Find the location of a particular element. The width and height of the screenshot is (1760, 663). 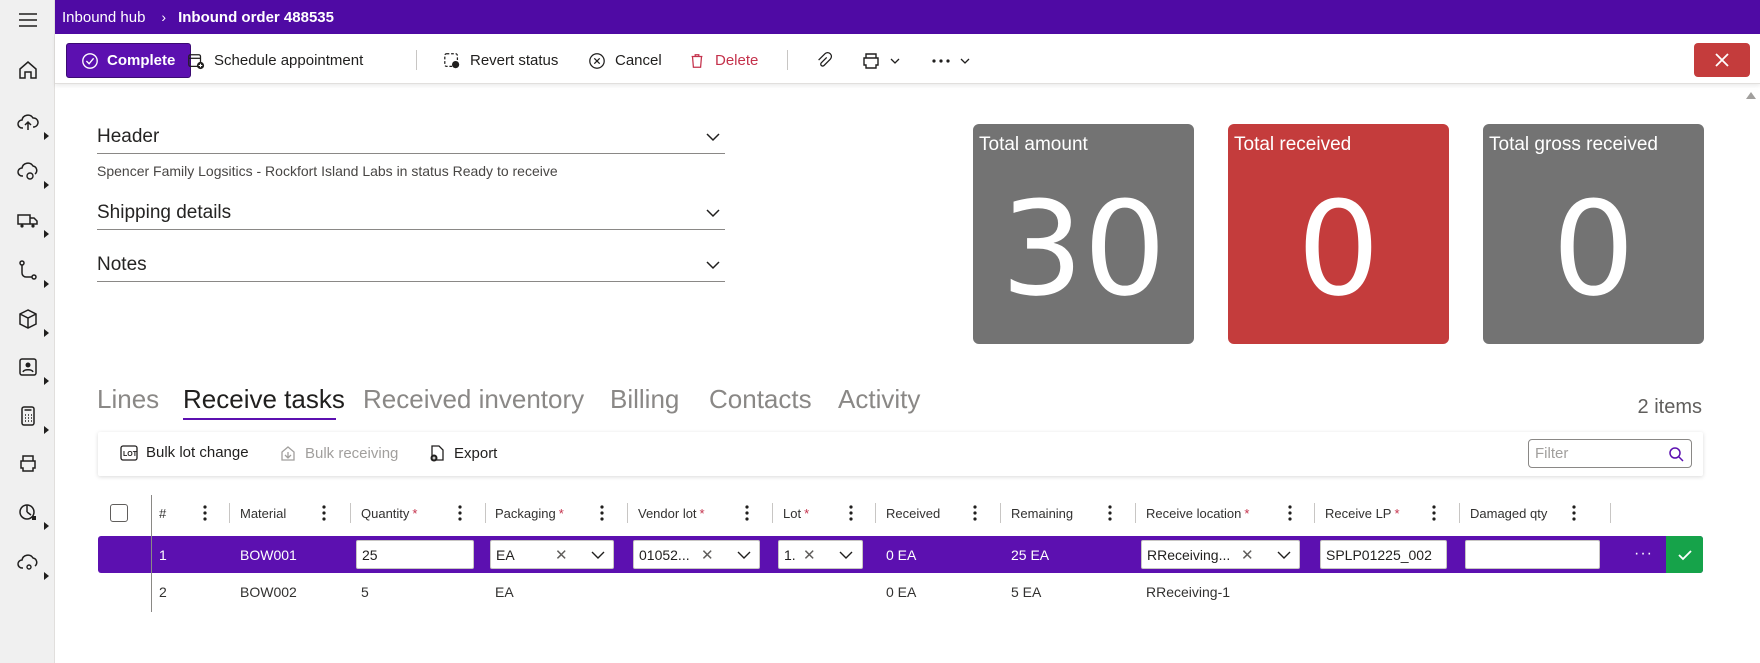

flow-icon is located at coordinates (31, 272).